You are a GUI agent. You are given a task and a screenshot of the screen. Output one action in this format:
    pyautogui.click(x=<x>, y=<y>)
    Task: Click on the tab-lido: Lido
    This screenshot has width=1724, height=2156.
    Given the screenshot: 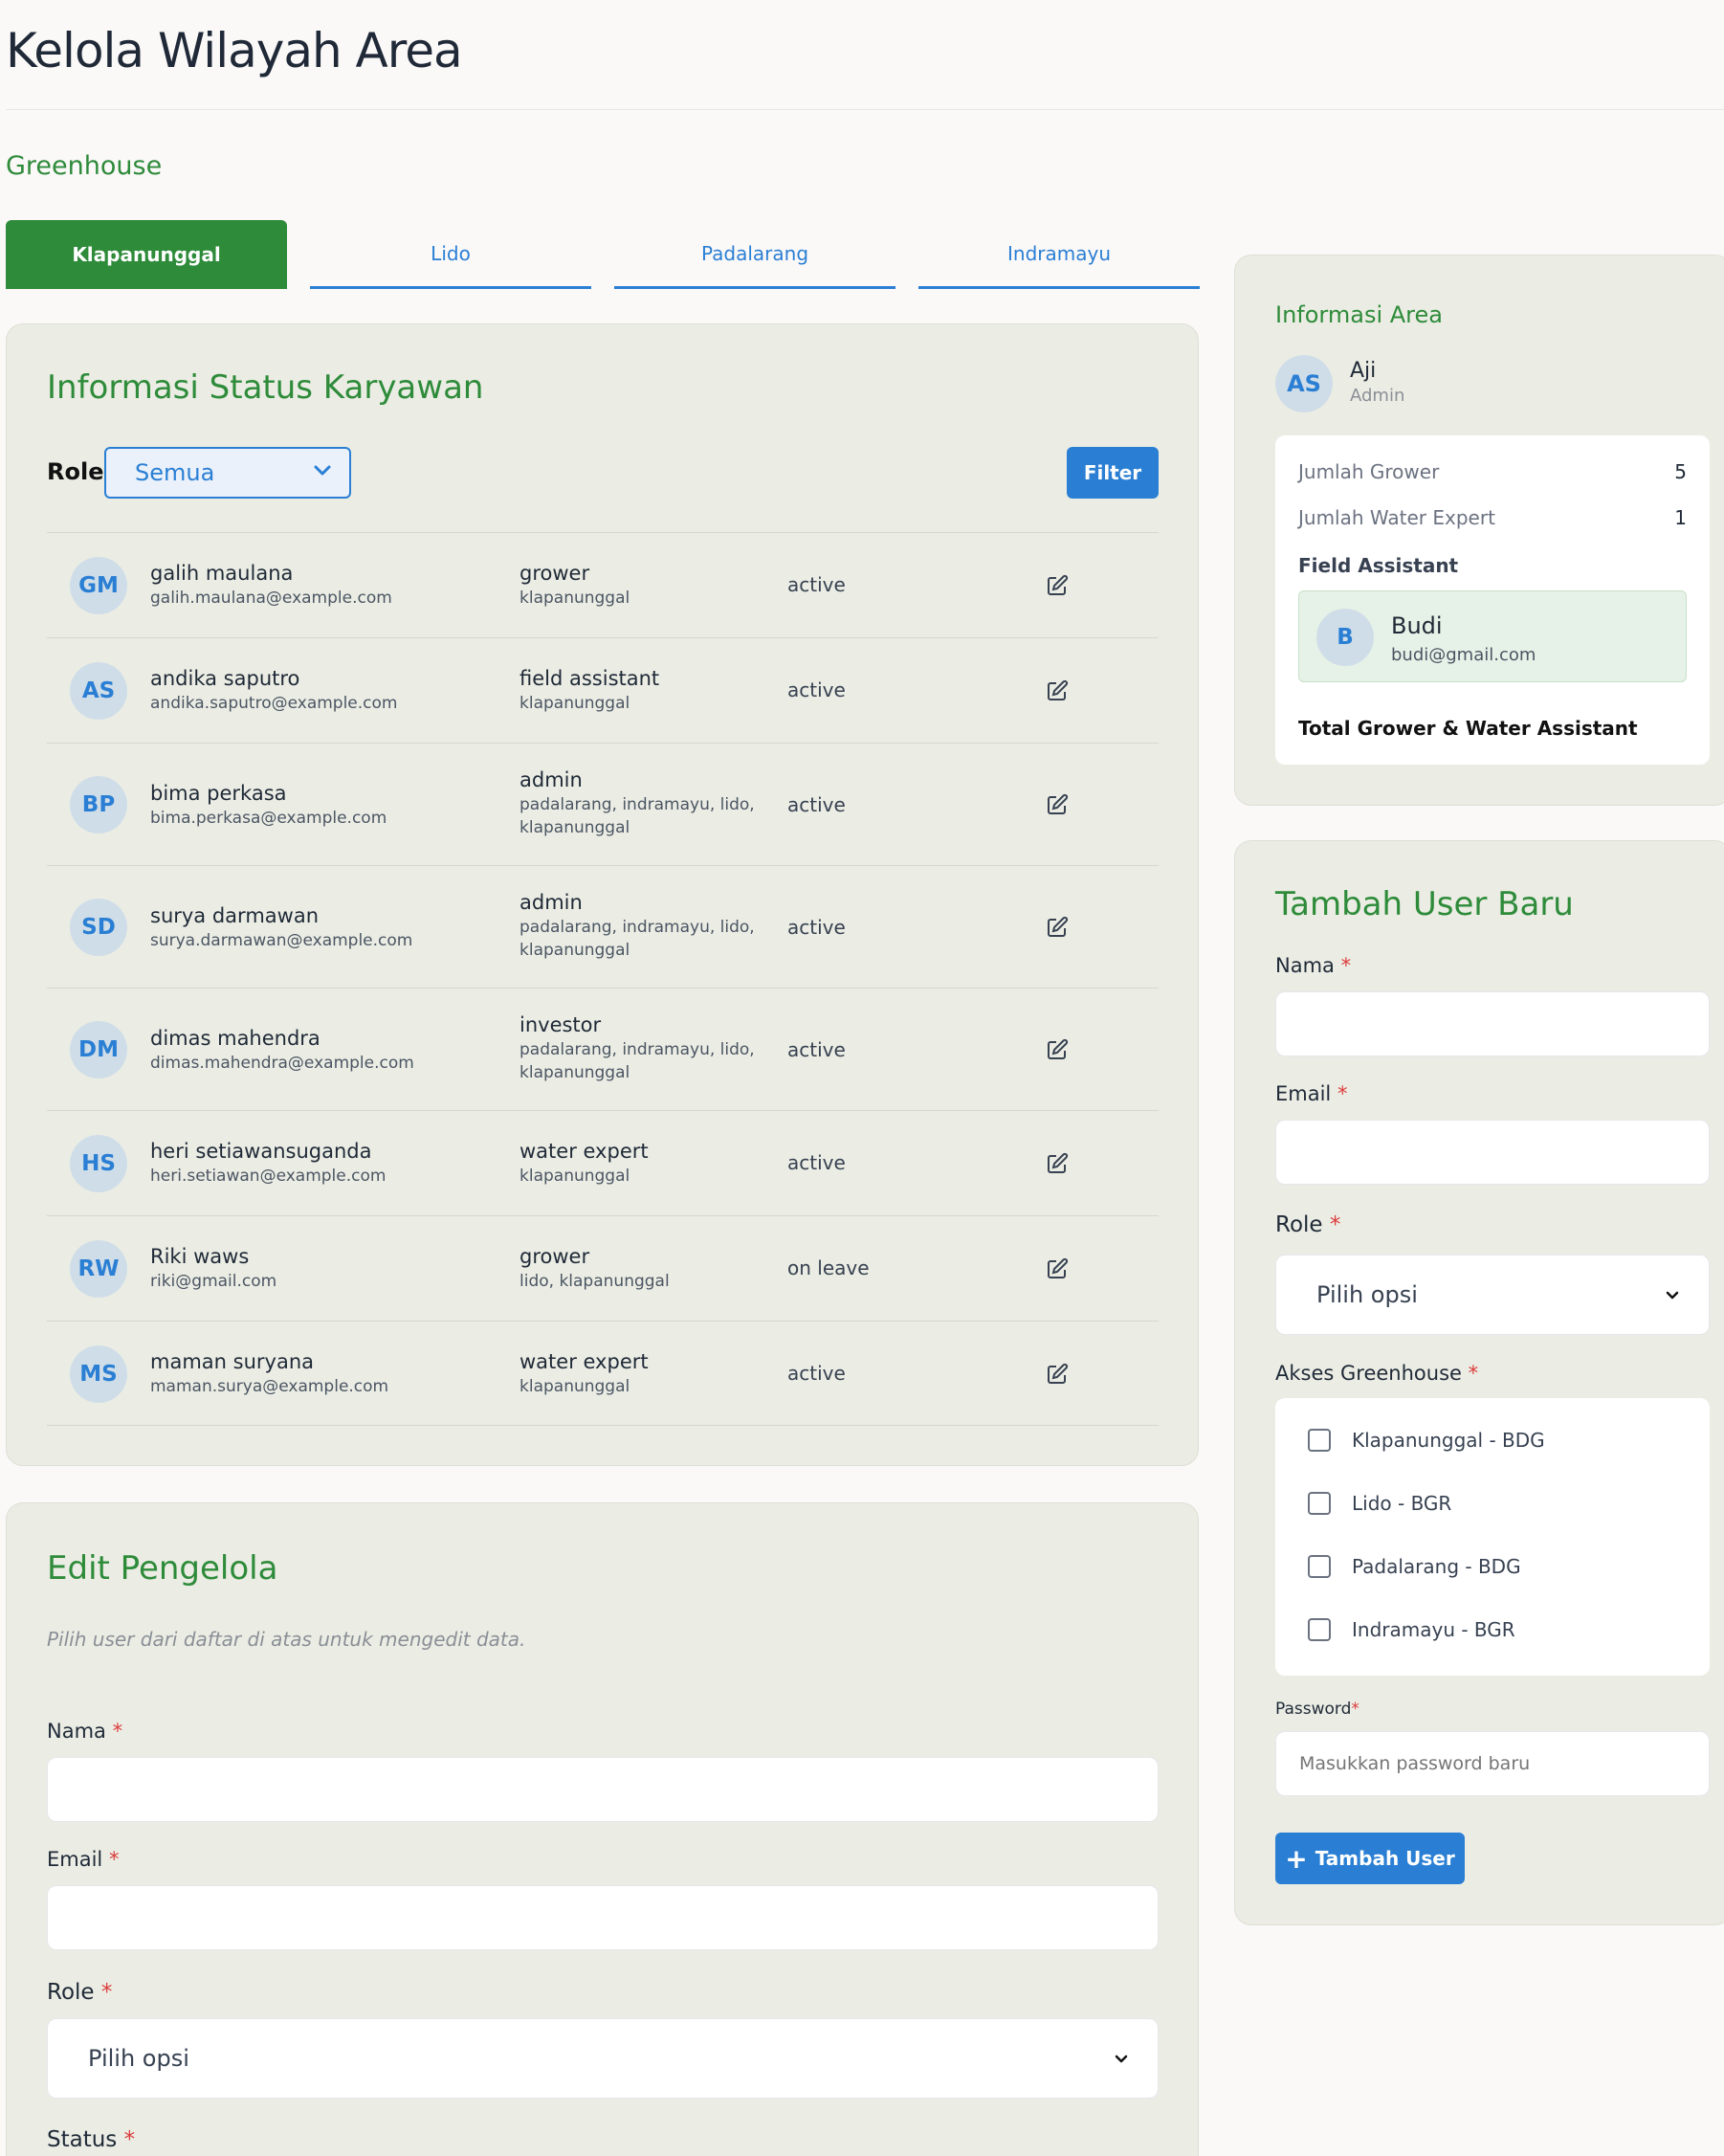 What is the action you would take?
    pyautogui.click(x=450, y=254)
    